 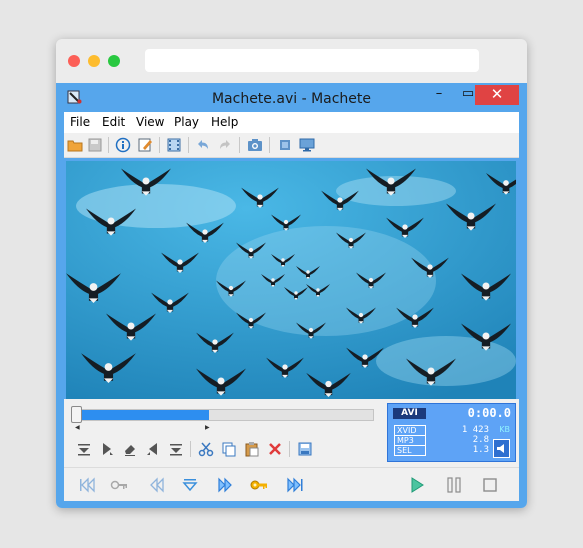 I want to click on size-unit-label: KB, so click(x=504, y=429).